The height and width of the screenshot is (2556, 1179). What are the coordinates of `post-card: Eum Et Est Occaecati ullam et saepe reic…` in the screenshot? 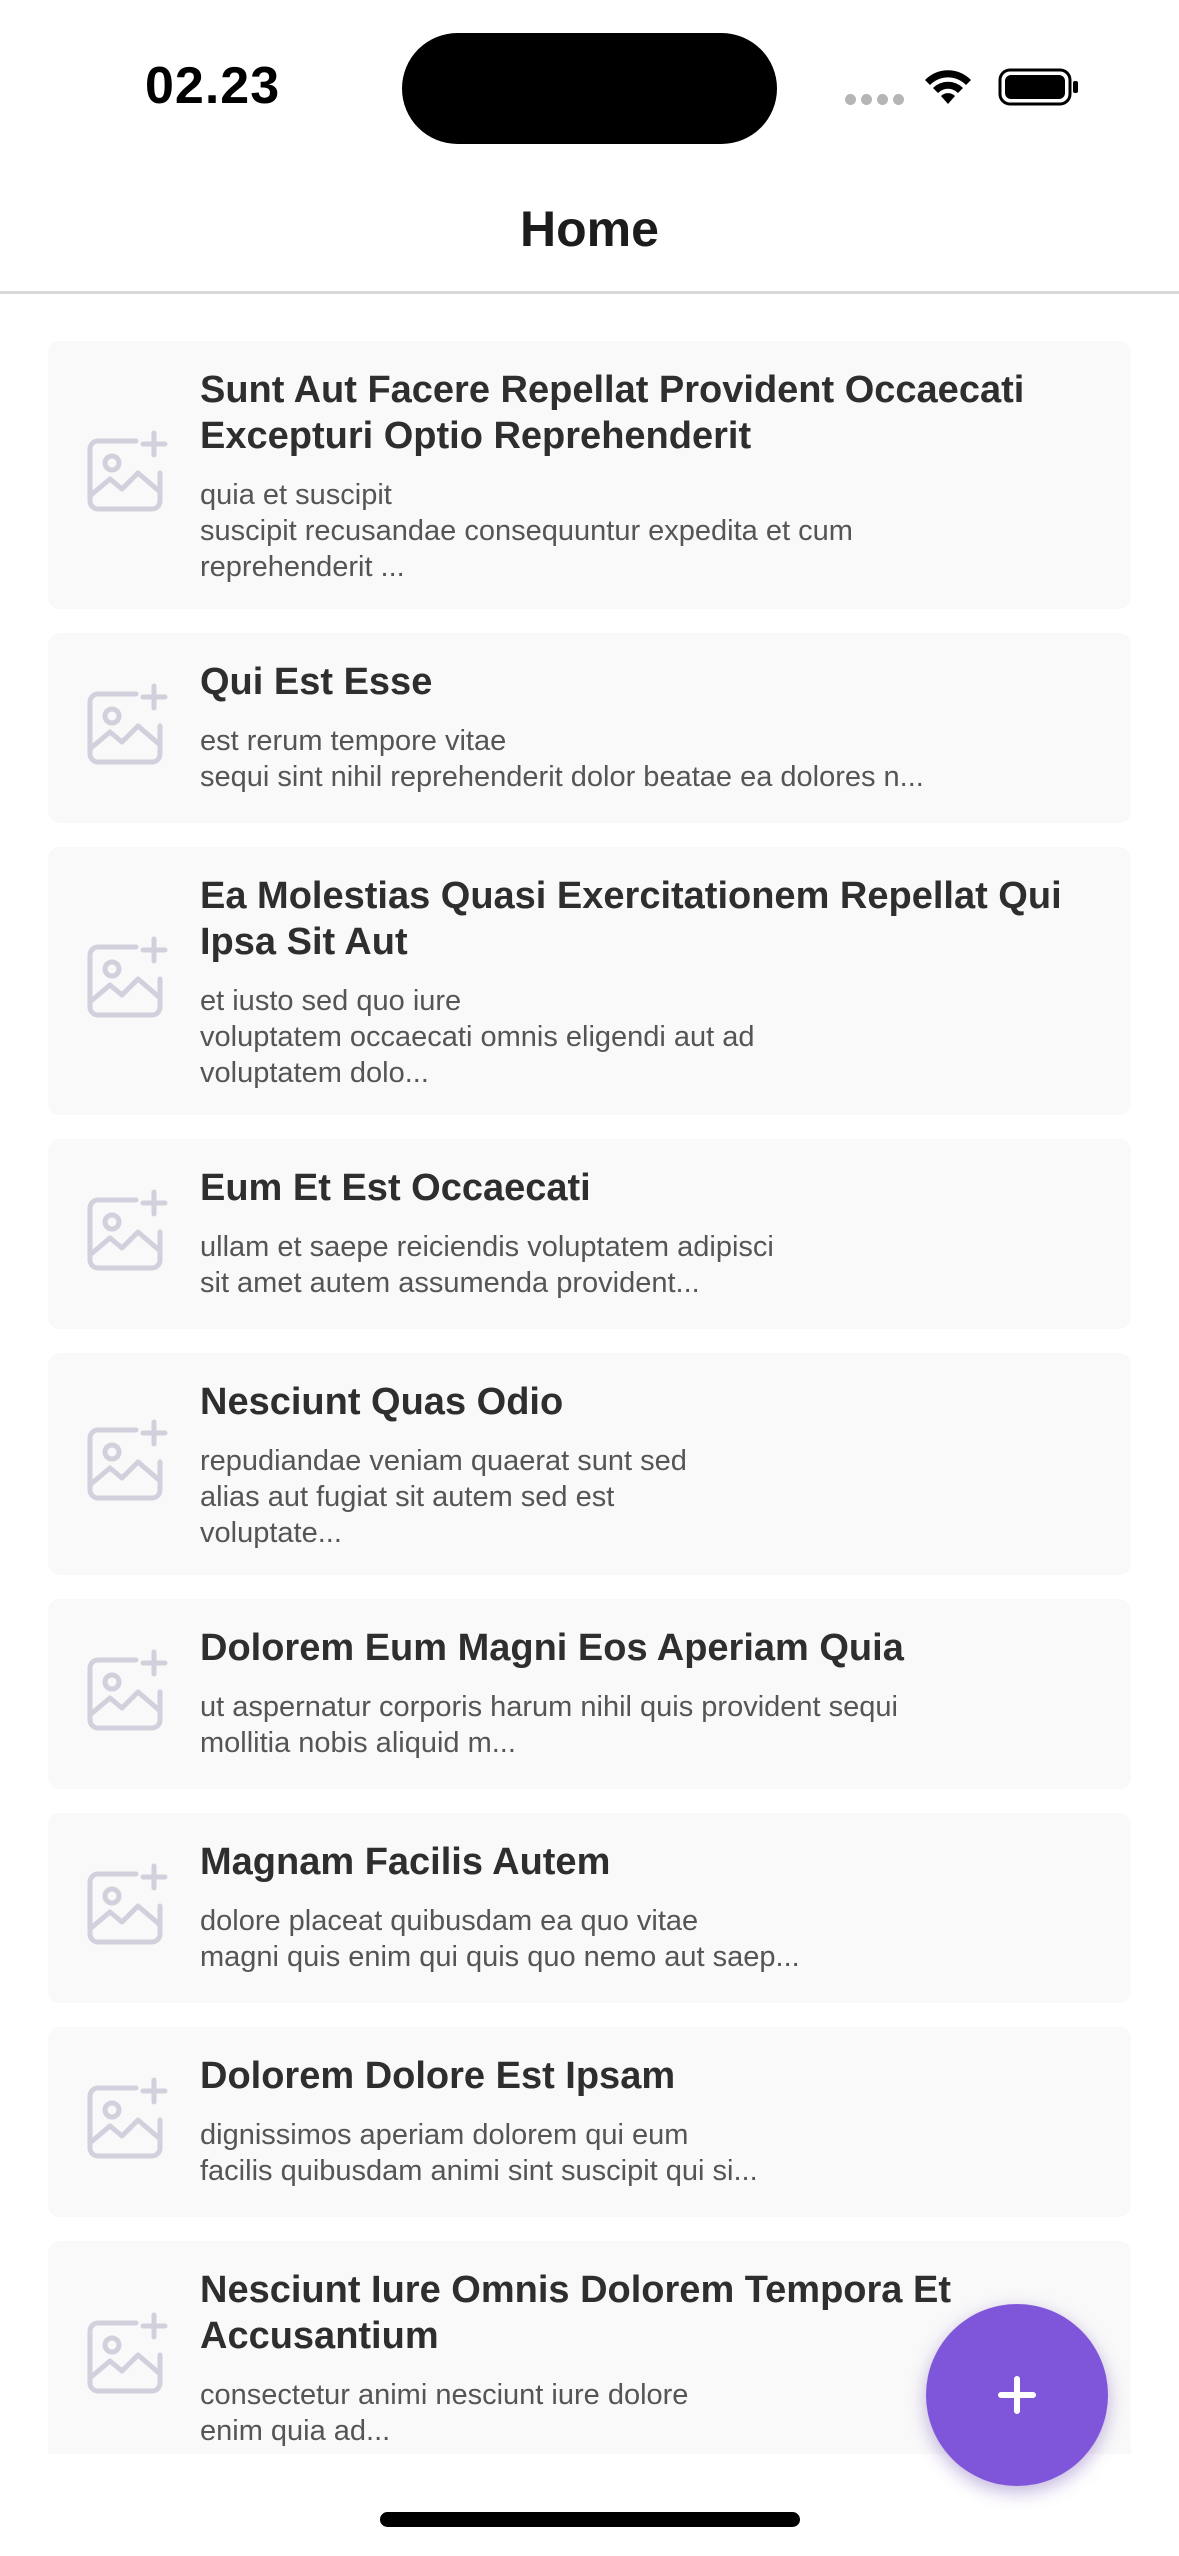 It's located at (589, 1234).